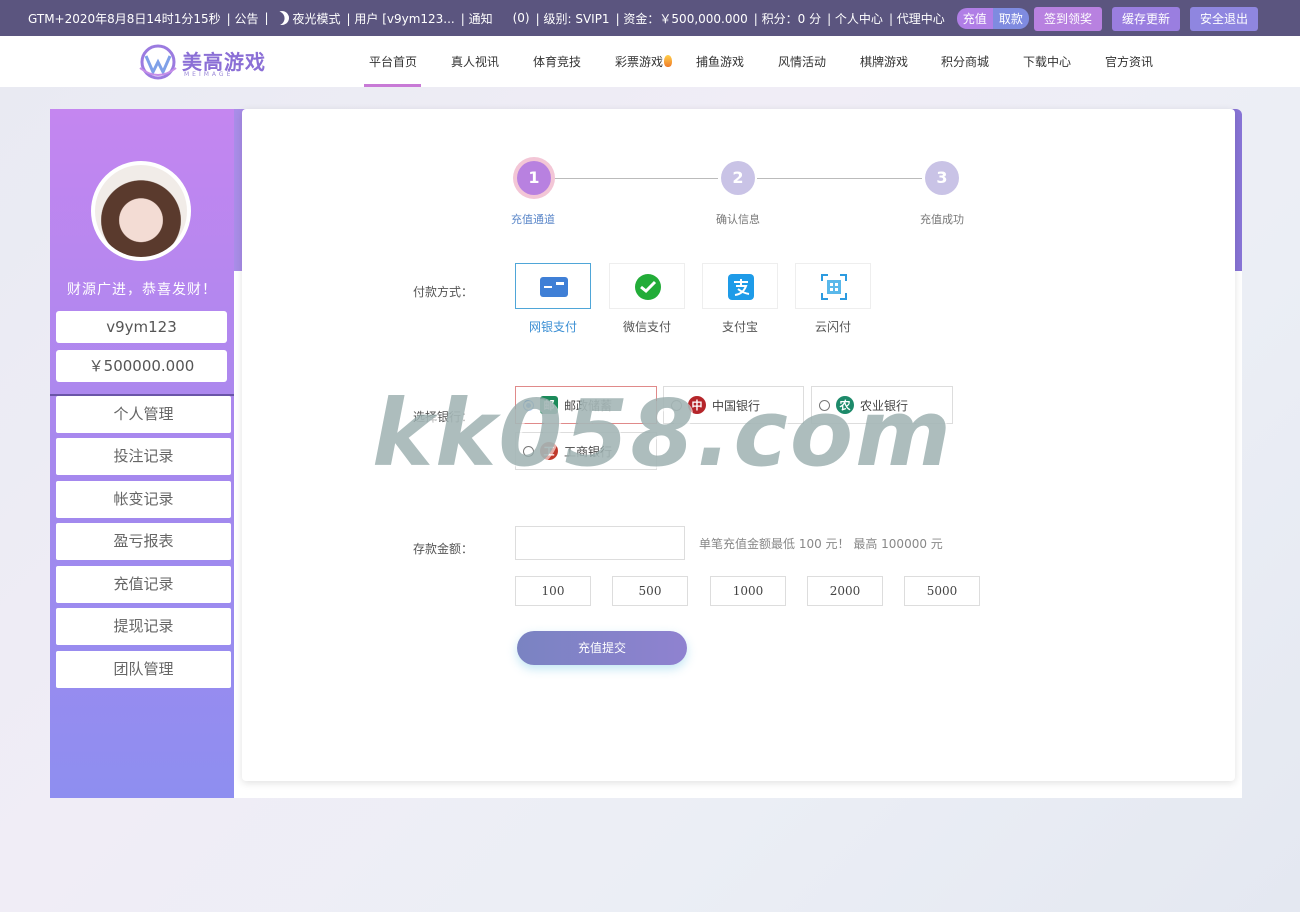 The height and width of the screenshot is (912, 1300). I want to click on submit-recharge-button: 充值提交, so click(602, 648).